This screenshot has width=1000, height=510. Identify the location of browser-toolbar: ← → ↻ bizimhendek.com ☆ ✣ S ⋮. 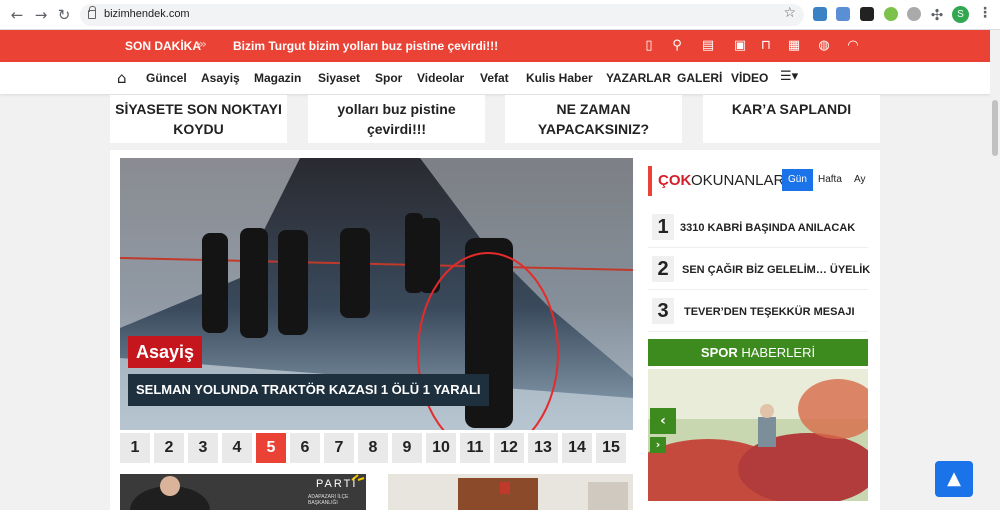
(500, 15).